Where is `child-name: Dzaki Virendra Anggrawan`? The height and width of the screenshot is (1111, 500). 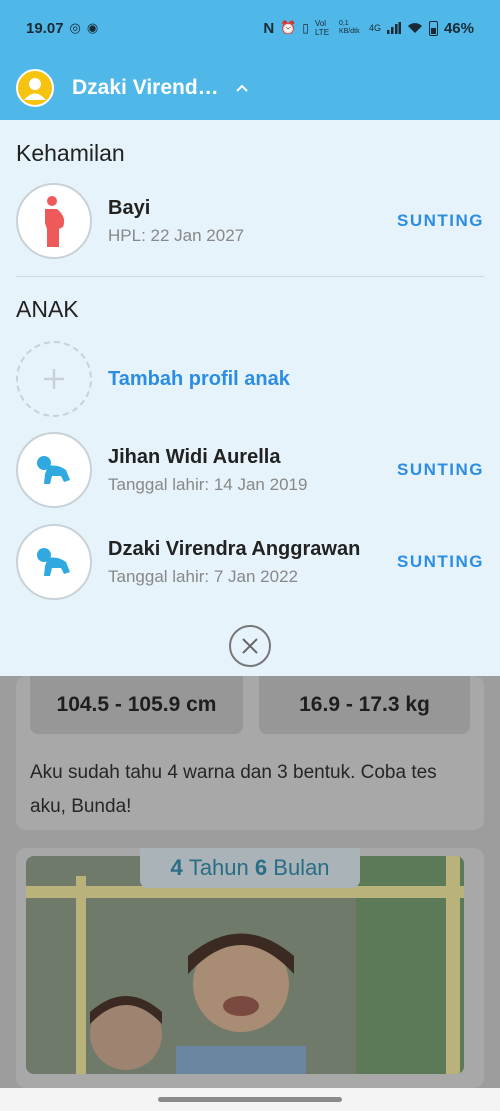 child-name: Dzaki Virendra Anggrawan is located at coordinates (234, 548).